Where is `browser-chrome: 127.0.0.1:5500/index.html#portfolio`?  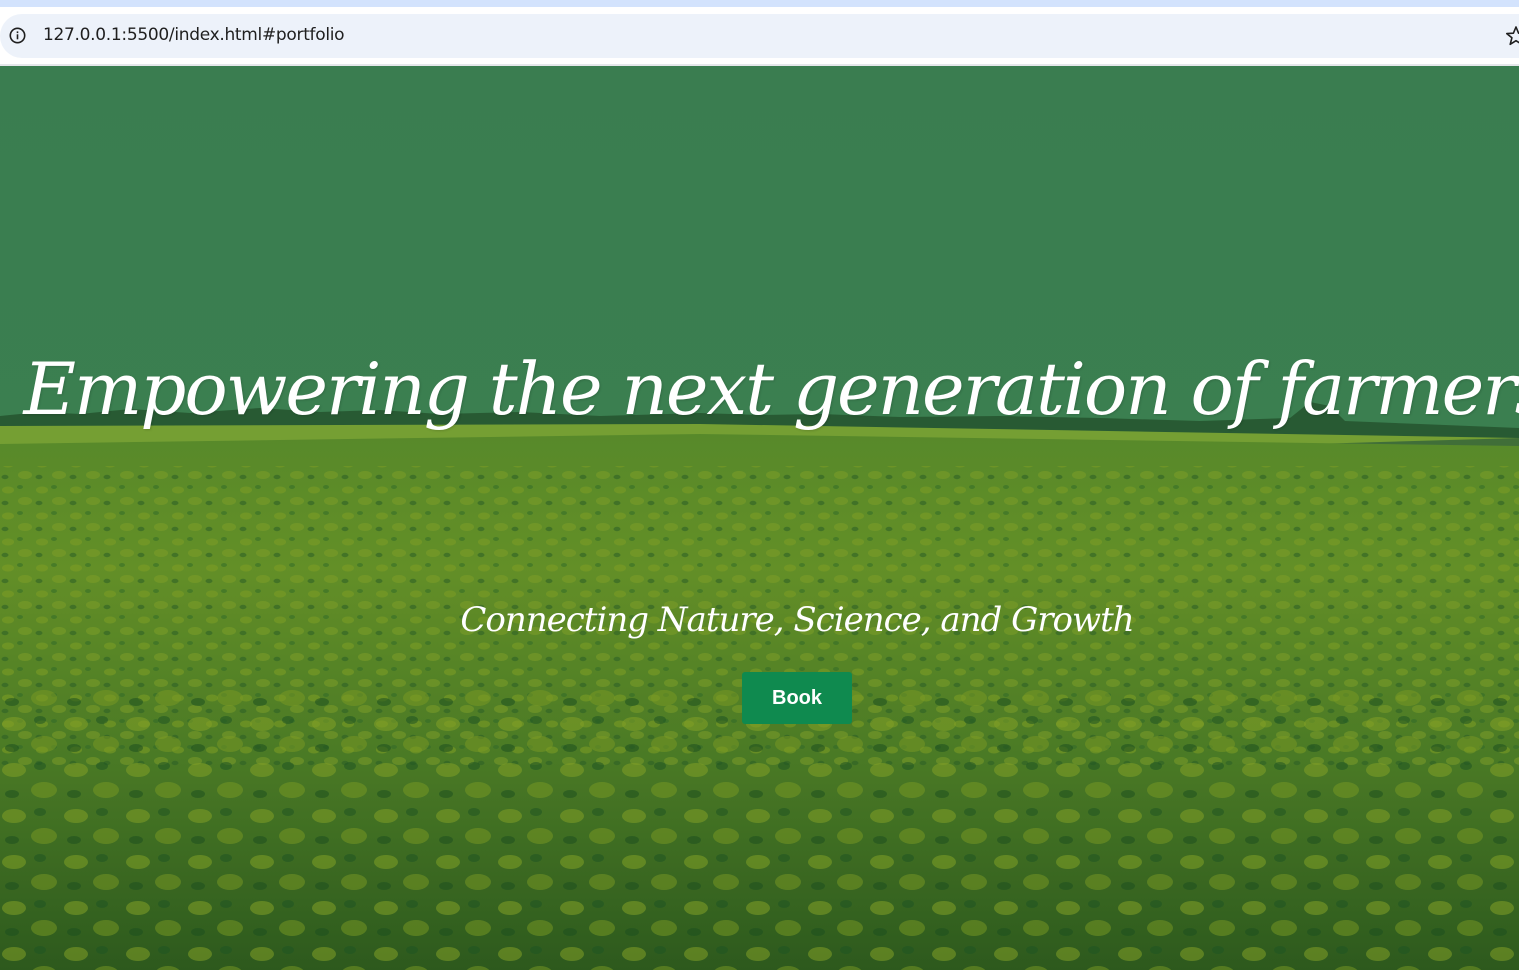 browser-chrome: 127.0.0.1:5500/index.html#portfolio is located at coordinates (759, 33).